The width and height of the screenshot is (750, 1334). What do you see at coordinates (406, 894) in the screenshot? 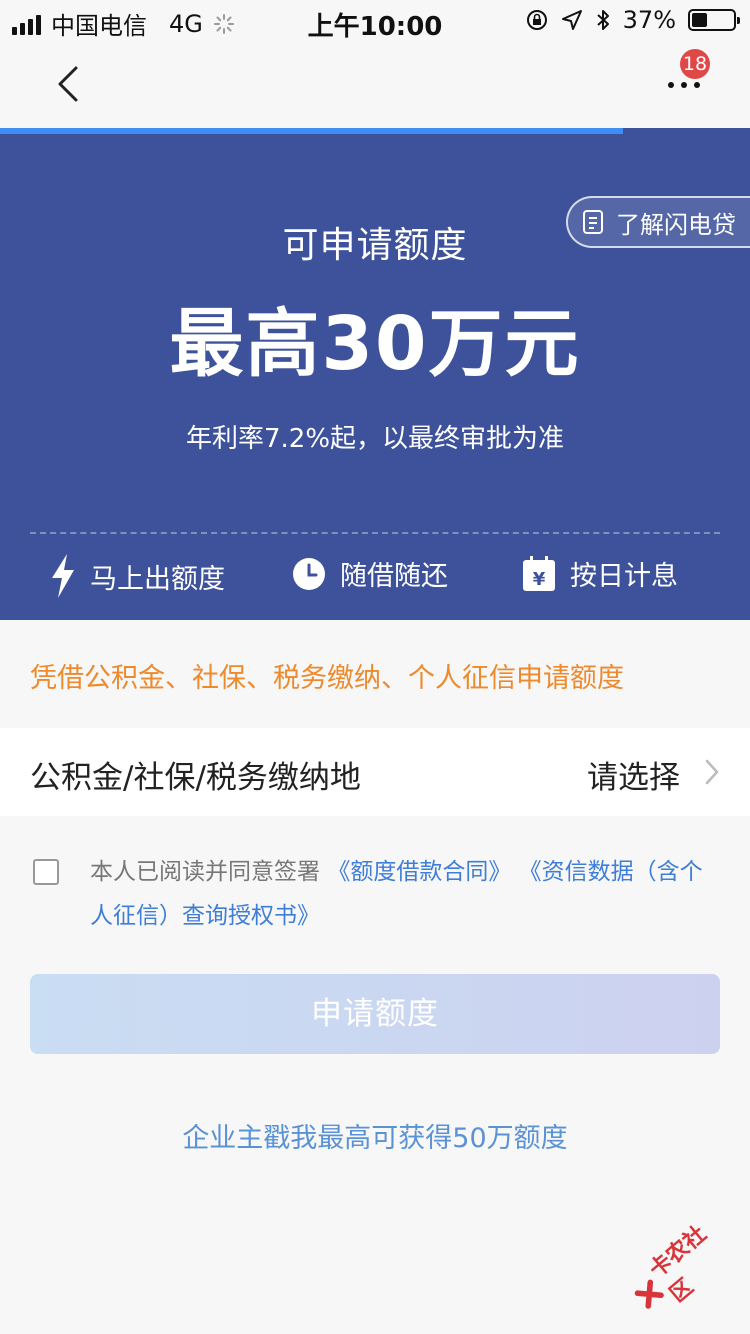
I see `agreement-text: 本人已阅读并同意签署 《额度借款合同》 《资信数据（含个人征信）查询授权书》` at bounding box center [406, 894].